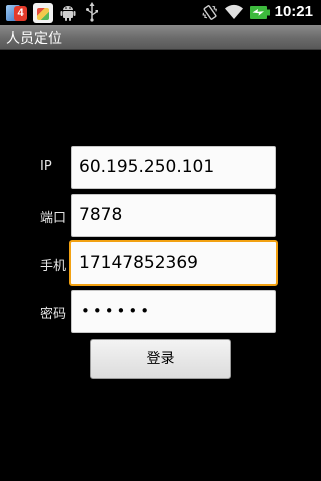  I want to click on usb-icon, so click(92, 12).